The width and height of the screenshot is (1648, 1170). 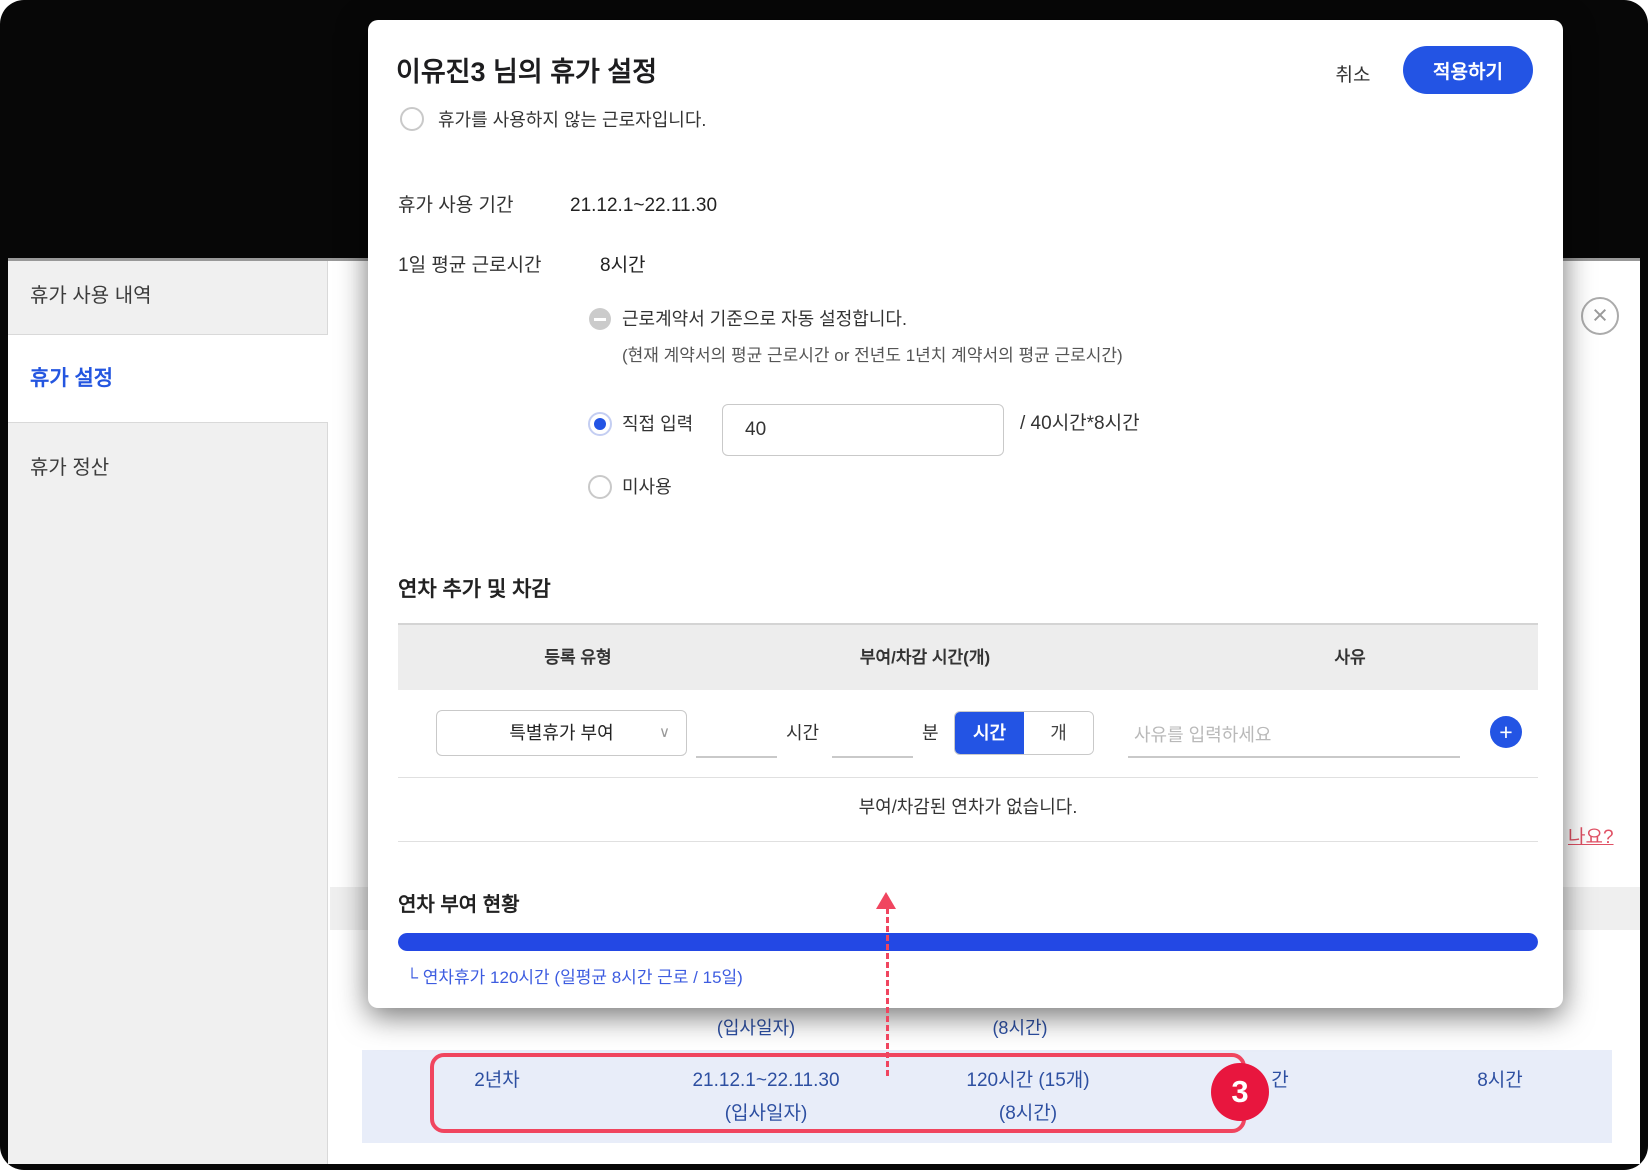 I want to click on unit-toggle-hours: 시간, so click(x=989, y=733).